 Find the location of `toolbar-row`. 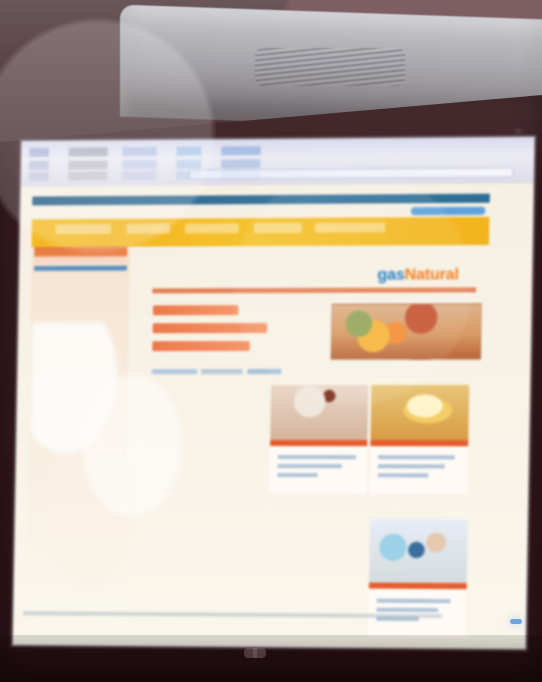

toolbar-row is located at coordinates (278, 150).